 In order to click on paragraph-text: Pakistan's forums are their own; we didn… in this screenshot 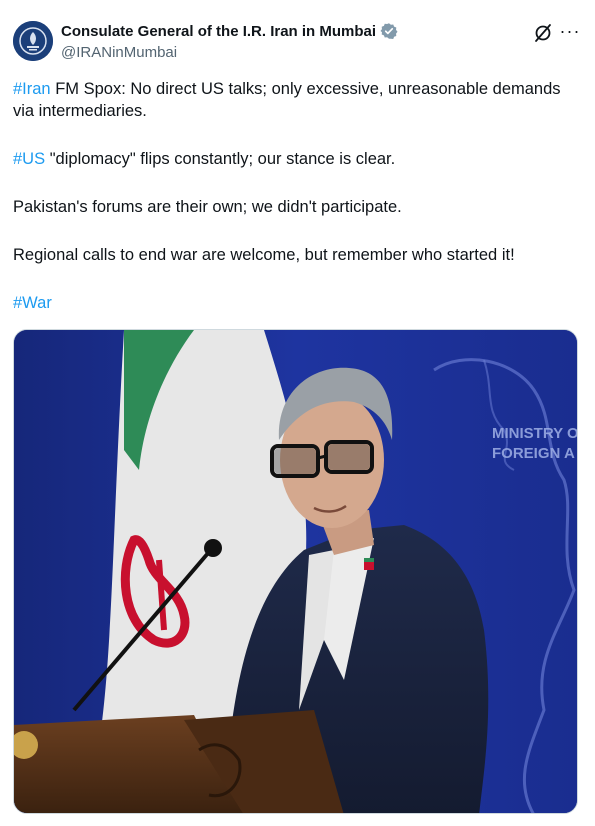, I will do `click(207, 207)`.